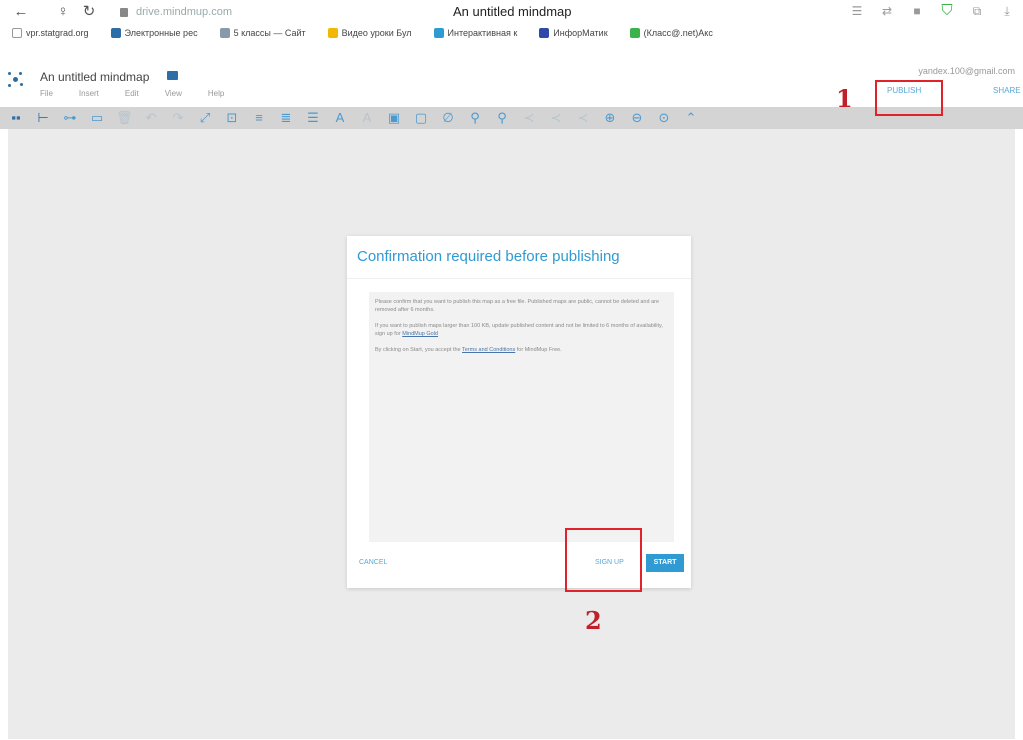  I want to click on bookmark-item: 5 классы — Сайт, so click(262, 33).